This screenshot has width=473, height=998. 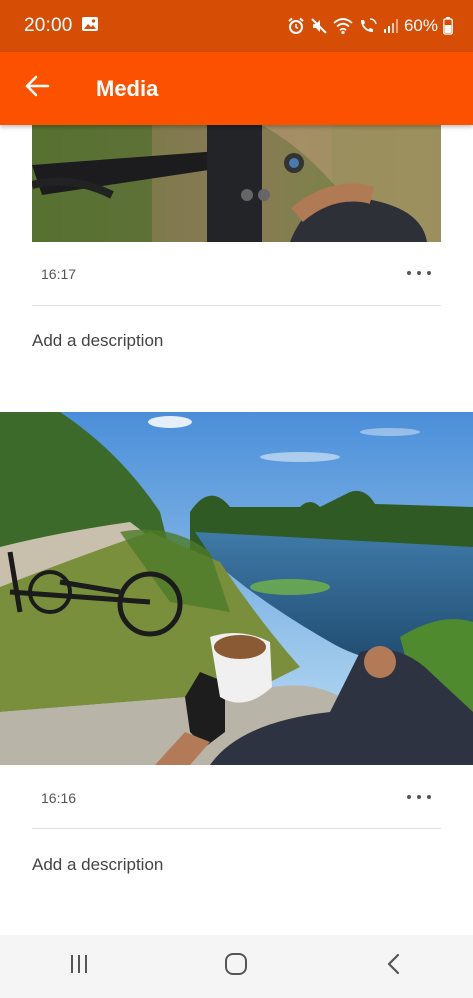 What do you see at coordinates (343, 26) in the screenshot?
I see `wifi-icon` at bounding box center [343, 26].